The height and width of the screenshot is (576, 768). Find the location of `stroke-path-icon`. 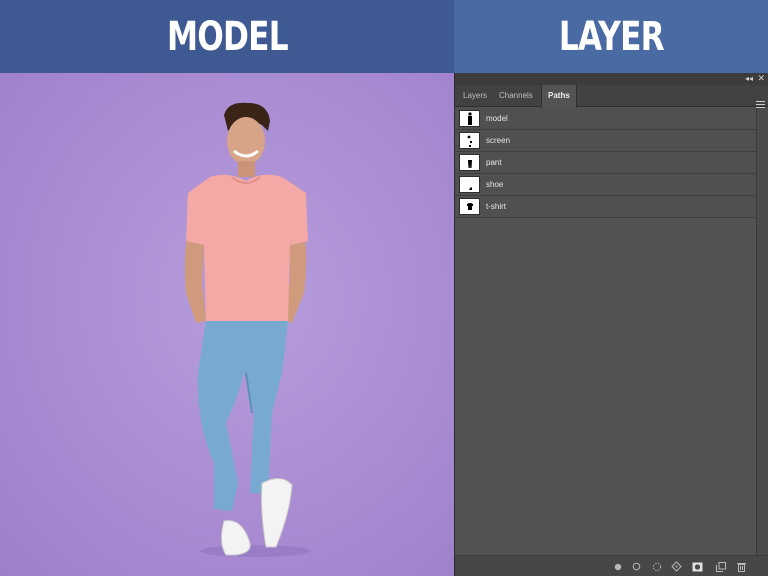

stroke-path-icon is located at coordinates (636, 566).